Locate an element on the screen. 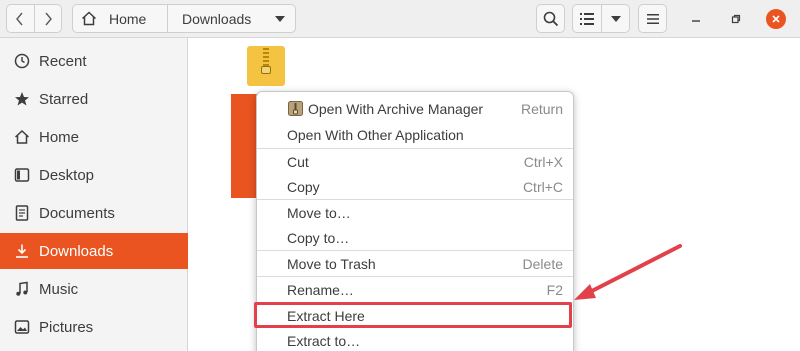  menu-item-label: Open With Archive Manager is located at coordinates (396, 108).